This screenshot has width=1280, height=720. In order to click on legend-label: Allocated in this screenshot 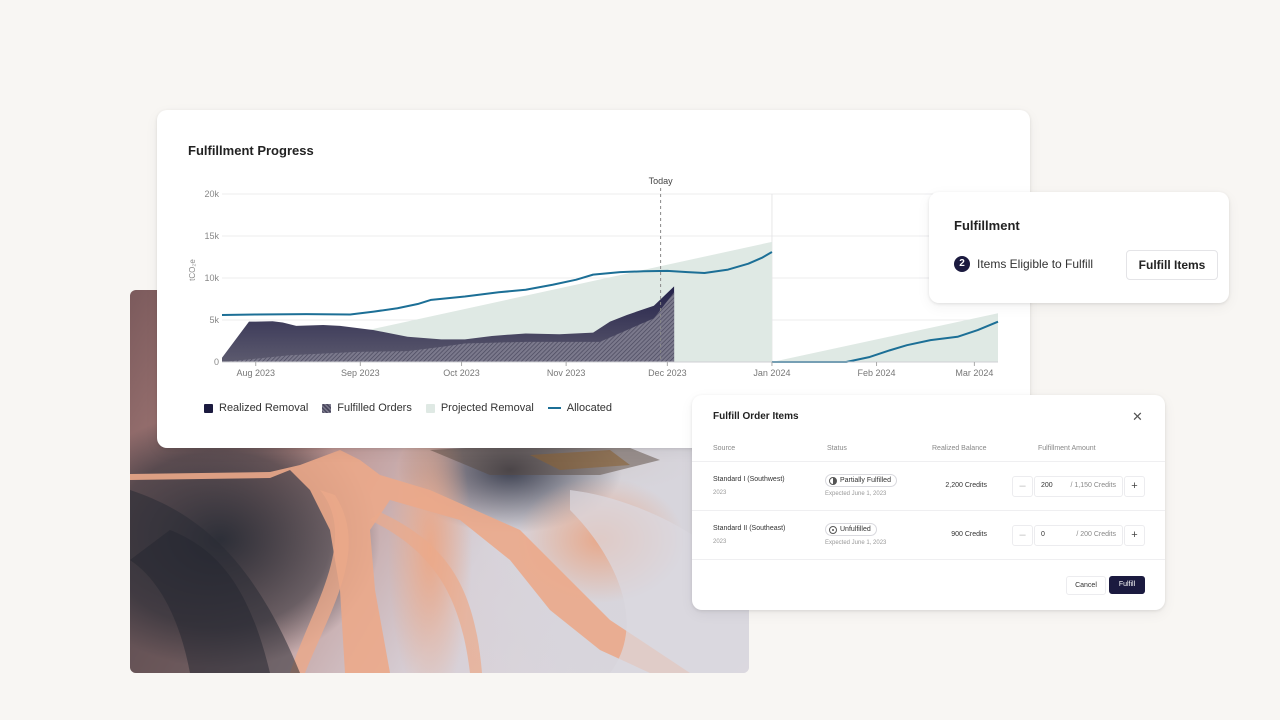, I will do `click(589, 408)`.